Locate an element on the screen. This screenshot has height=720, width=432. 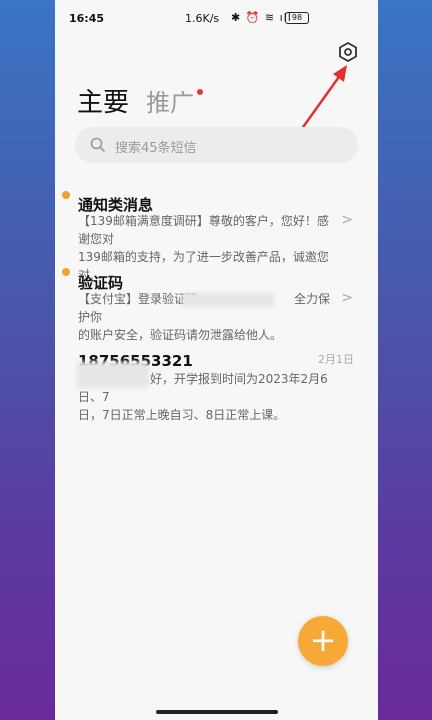
message-thread-verification: 验证码 【支付宝】登录验证码 全力保护你 的账户安全，验证码请勿泄露给他人。 > is located at coordinates (216, 303).